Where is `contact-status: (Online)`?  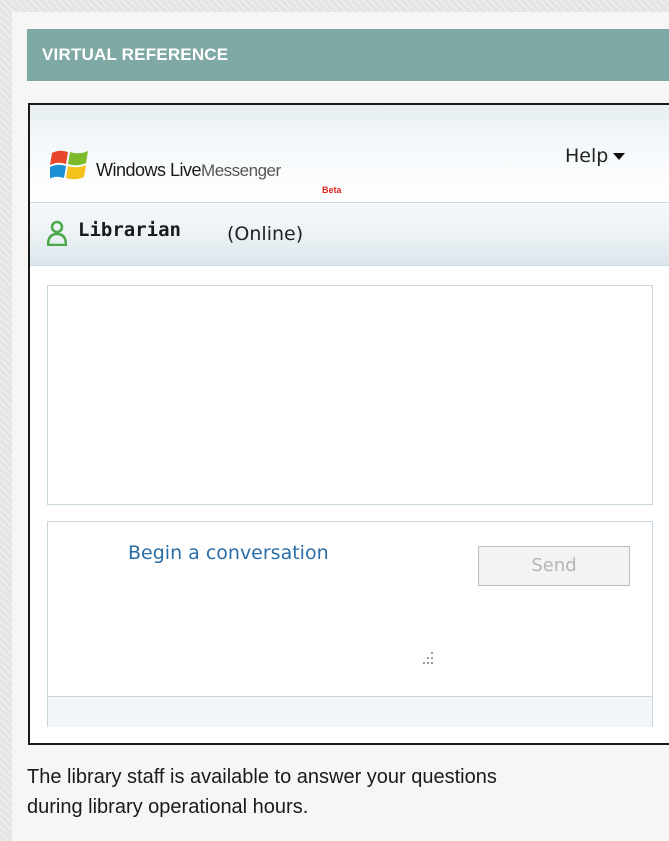 contact-status: (Online) is located at coordinates (265, 234).